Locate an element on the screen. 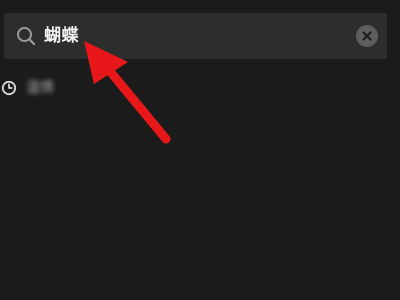 The image size is (400, 300). search-input: 蝴蝶 is located at coordinates (194, 36).